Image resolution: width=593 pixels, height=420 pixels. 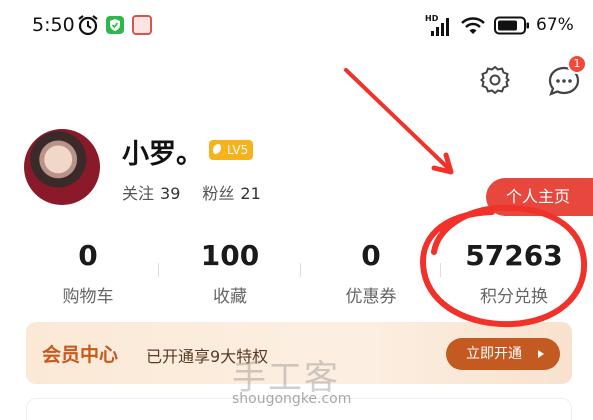 What do you see at coordinates (162, 154) in the screenshot?
I see `username: 小罗。` at bounding box center [162, 154].